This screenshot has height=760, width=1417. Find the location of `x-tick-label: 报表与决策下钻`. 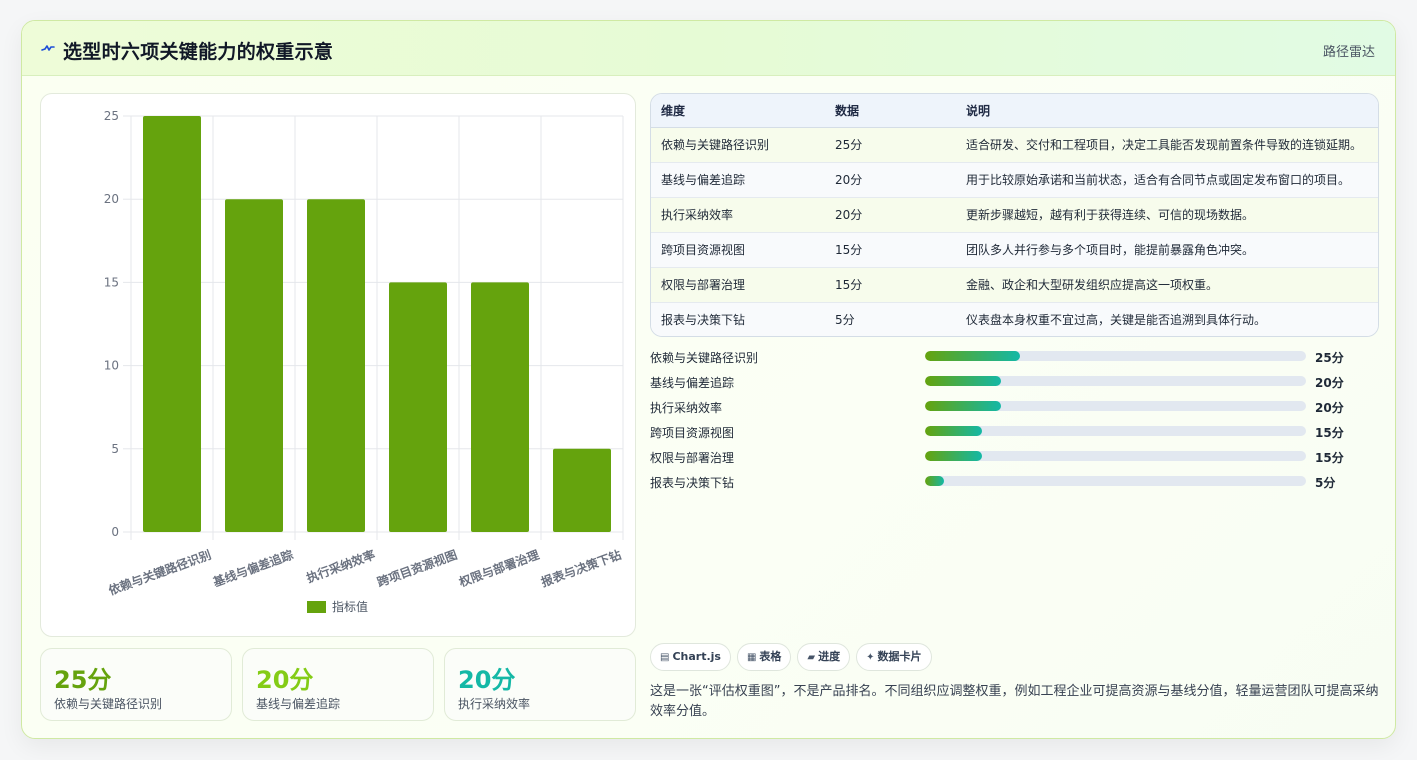

x-tick-label: 报表与决策下钻 is located at coordinates (581, 568).